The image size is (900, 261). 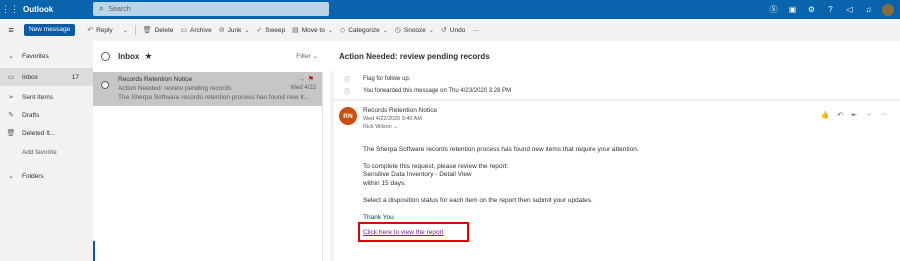 What do you see at coordinates (888, 9) in the screenshot?
I see `user-avatar` at bounding box center [888, 9].